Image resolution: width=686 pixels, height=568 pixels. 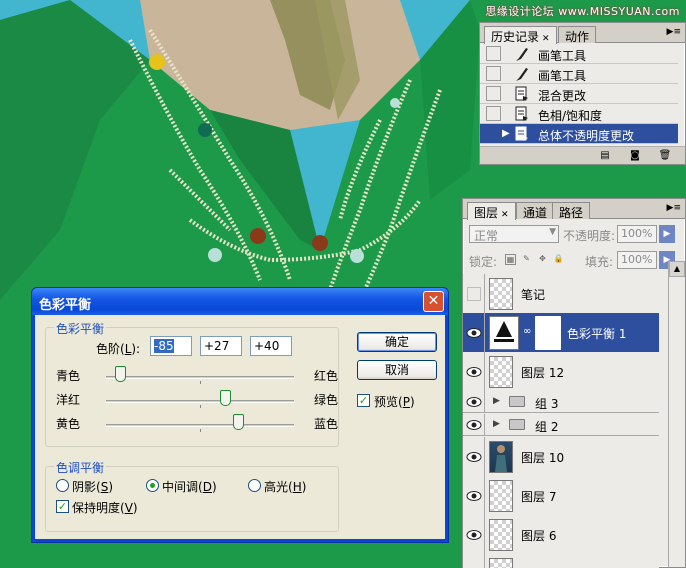 I want to click on cancel-button: 取消, so click(x=397, y=370).